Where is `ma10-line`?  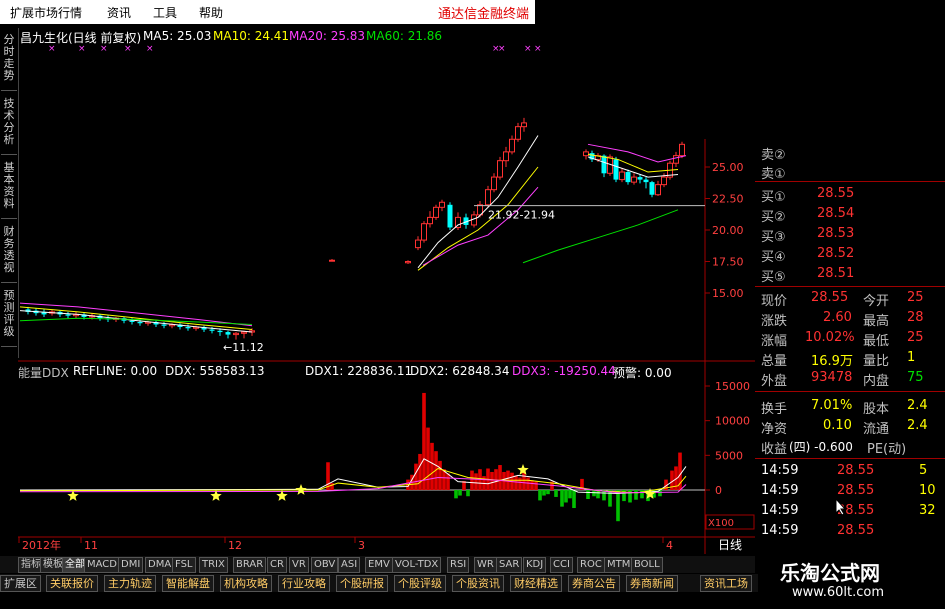 ma10-line is located at coordinates (136, 318).